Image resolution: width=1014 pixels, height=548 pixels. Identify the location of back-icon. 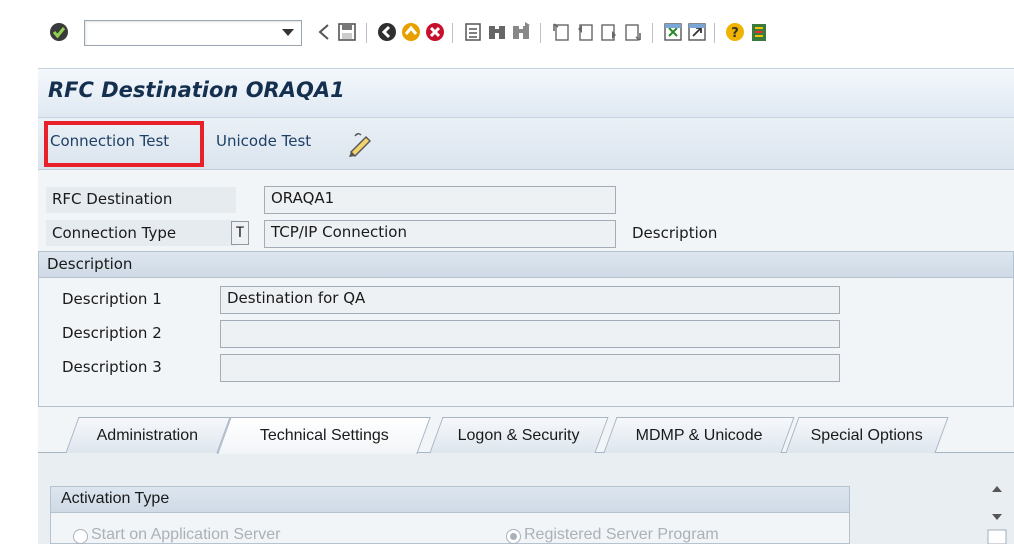
(325, 32).